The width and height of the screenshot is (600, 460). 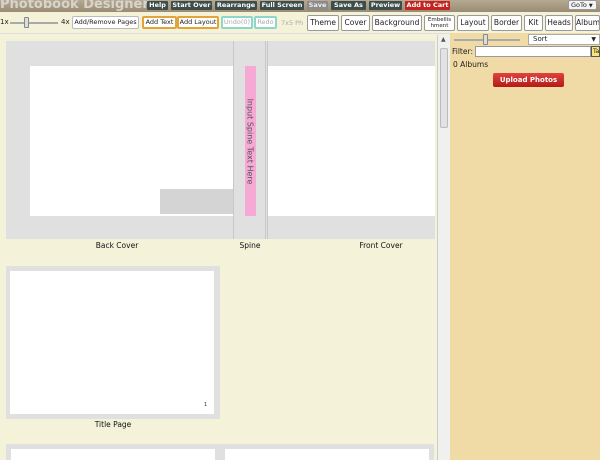 I want to click on tab-layout: Layout, so click(x=473, y=23).